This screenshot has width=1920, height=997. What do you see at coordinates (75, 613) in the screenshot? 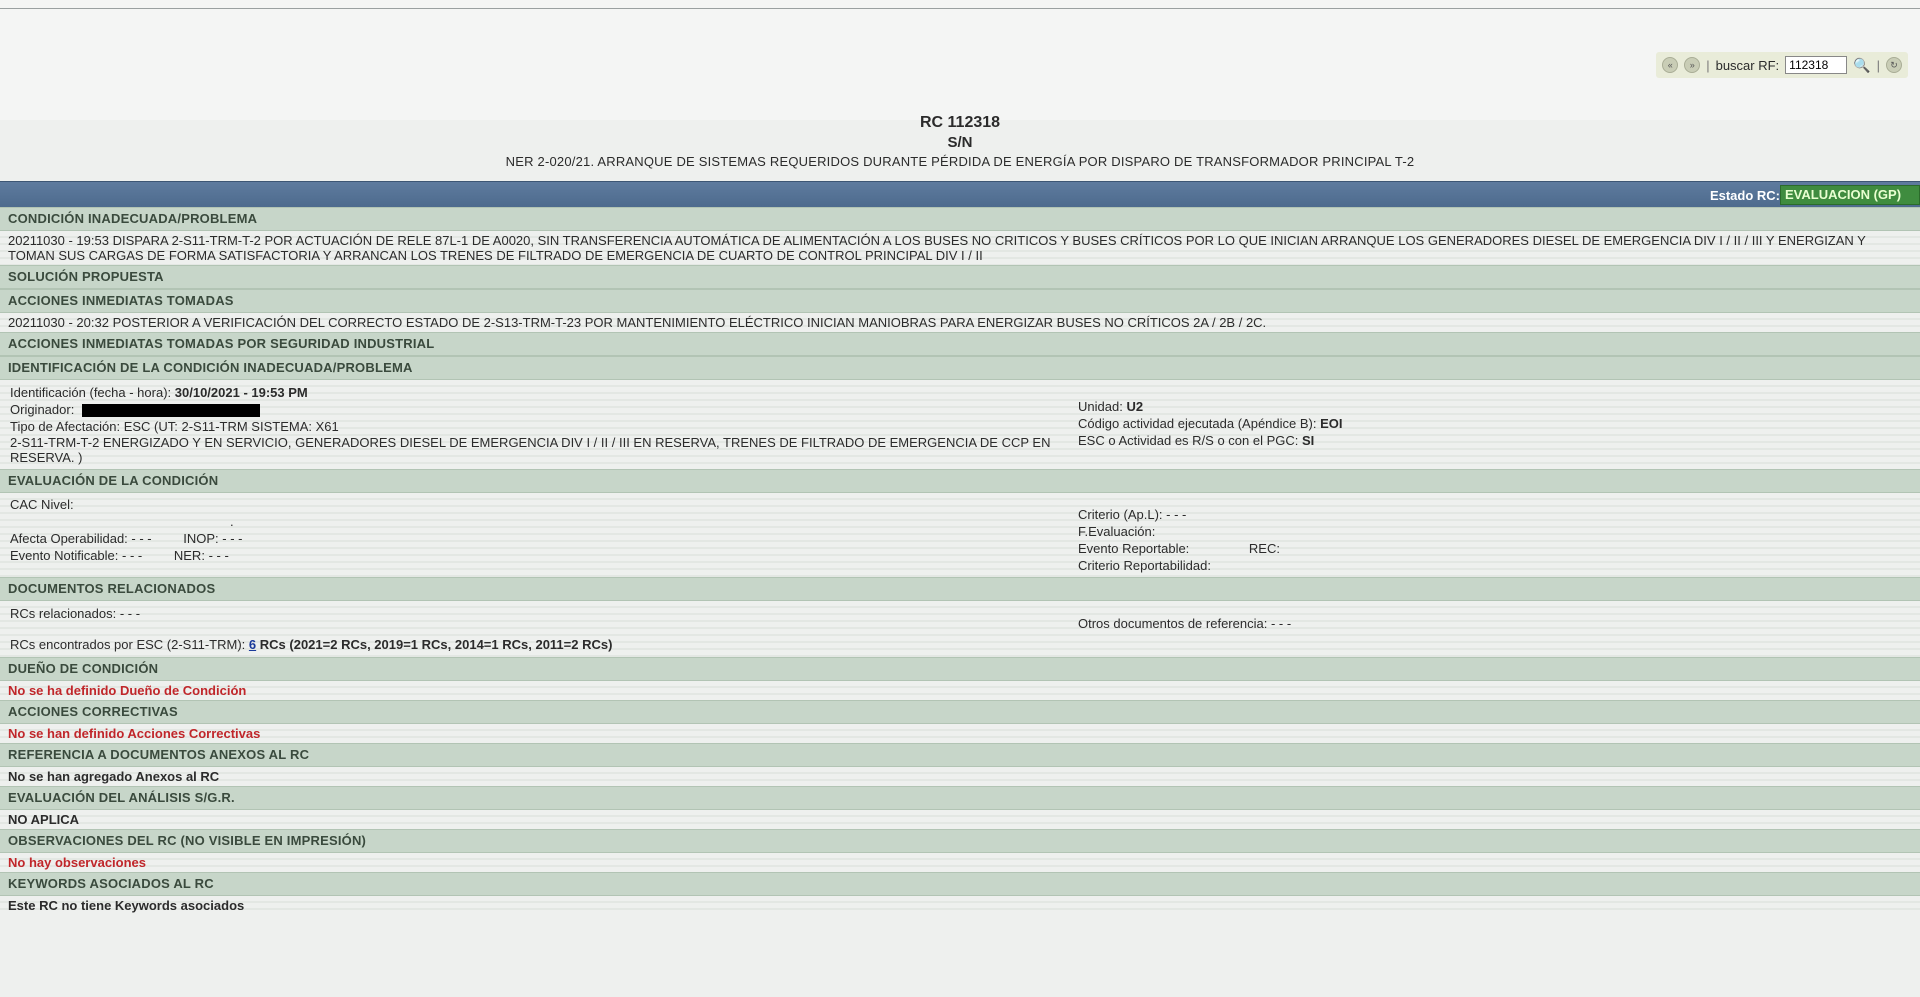
I see `rcs-relacionados: RCs relacionados: - - -` at bounding box center [75, 613].